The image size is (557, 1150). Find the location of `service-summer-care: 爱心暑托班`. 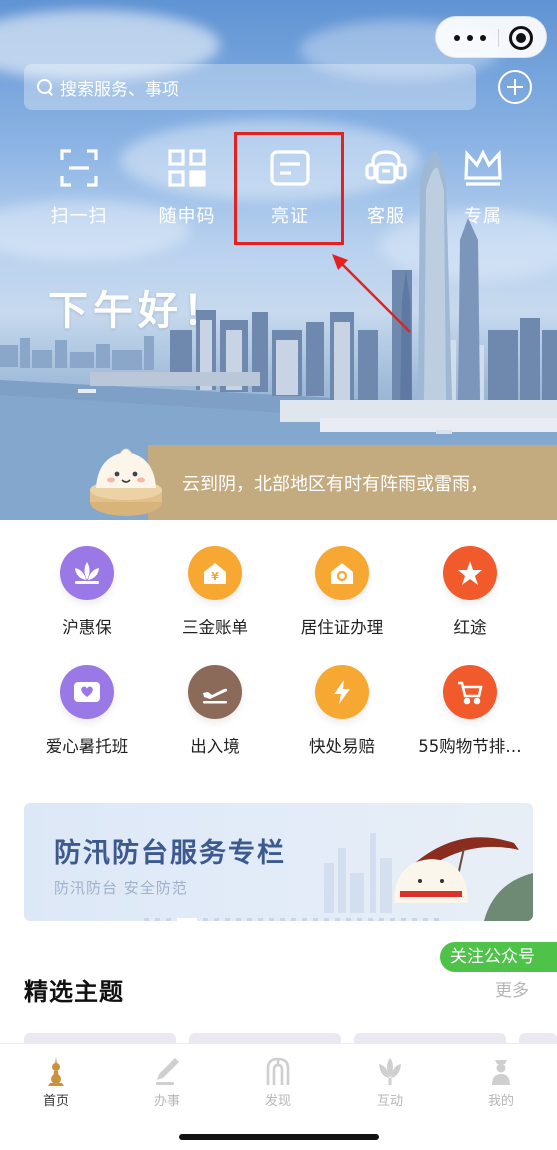

service-summer-care: 爱心暑托班 is located at coordinates (87, 720).